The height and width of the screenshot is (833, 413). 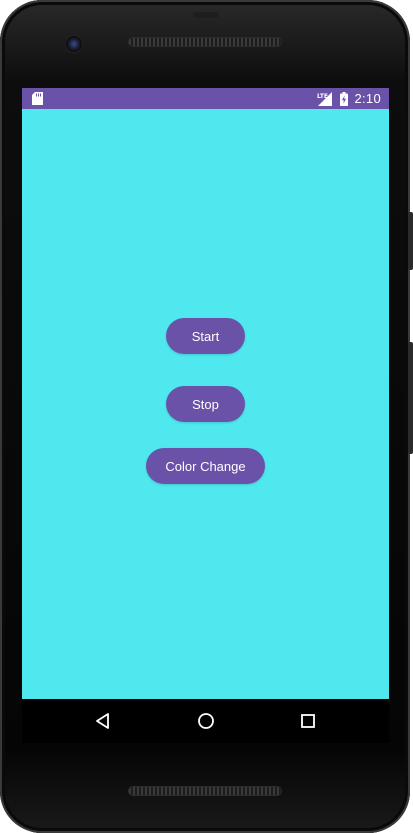 I want to click on battery-charging-icon, so click(x=344, y=98).